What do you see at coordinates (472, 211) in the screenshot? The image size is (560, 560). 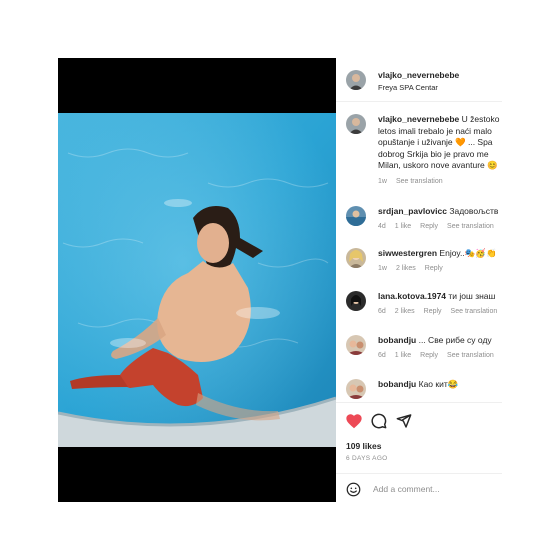 I see `comment-text: Задовољств` at bounding box center [472, 211].